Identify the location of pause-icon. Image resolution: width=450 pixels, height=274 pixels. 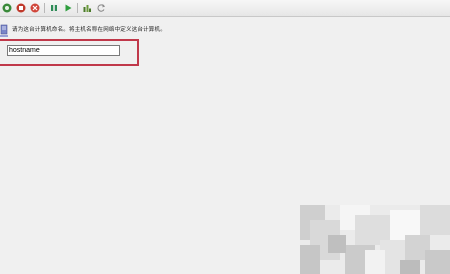
(54, 8).